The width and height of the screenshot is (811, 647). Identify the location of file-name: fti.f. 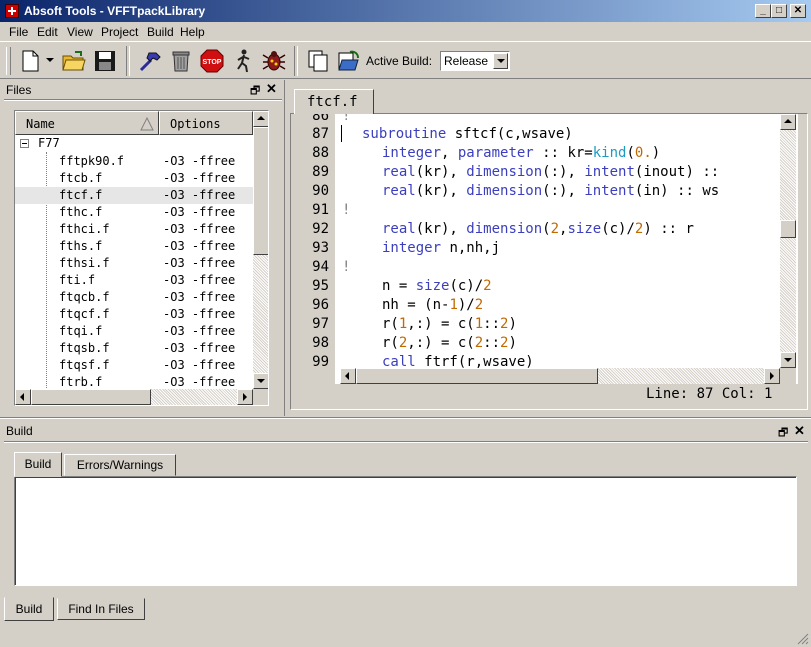
(77, 280).